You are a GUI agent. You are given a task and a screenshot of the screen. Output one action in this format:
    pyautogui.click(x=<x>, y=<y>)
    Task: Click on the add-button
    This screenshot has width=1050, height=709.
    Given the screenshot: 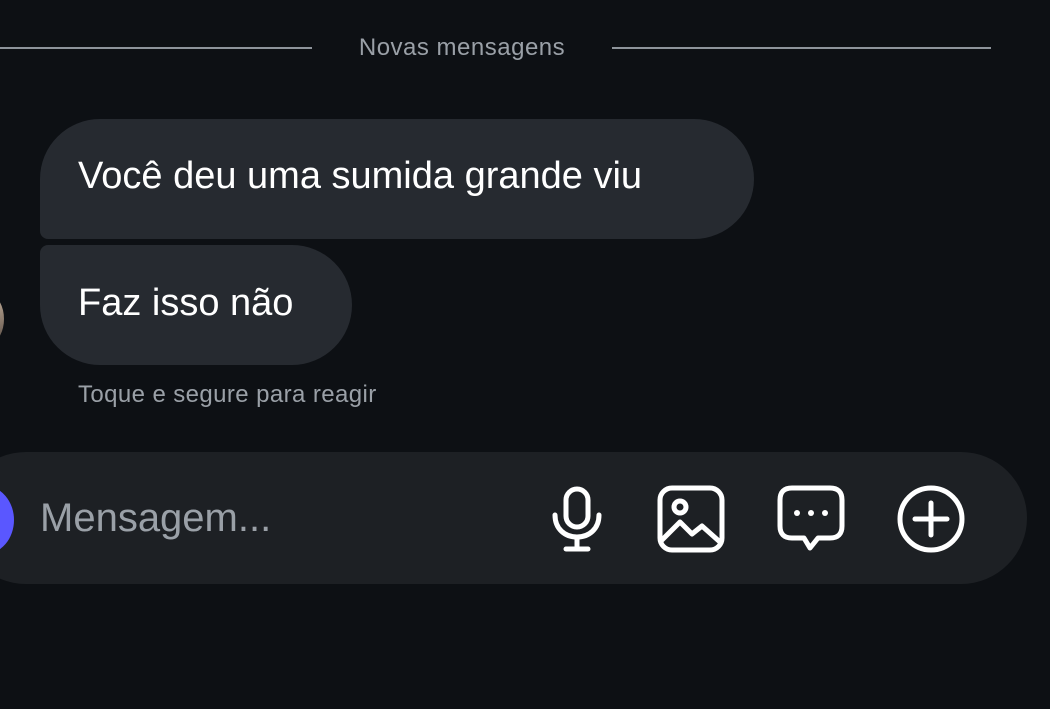 What is the action you would take?
    pyautogui.click(x=931, y=519)
    